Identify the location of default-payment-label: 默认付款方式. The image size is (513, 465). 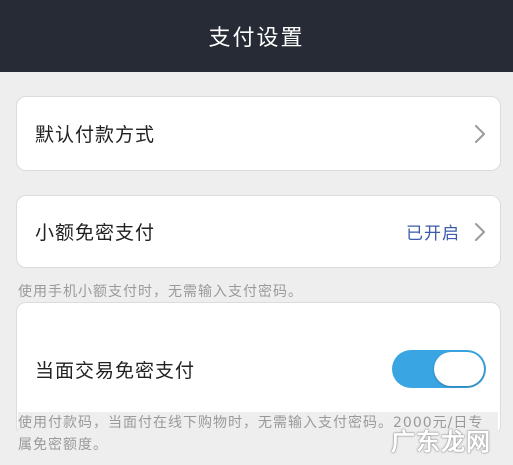
(95, 135).